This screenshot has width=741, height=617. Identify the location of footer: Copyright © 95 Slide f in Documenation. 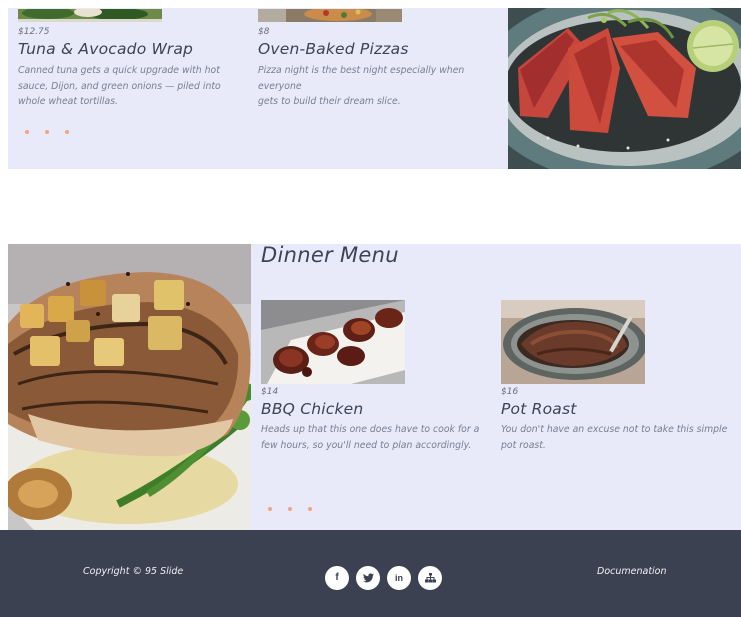
(370, 573).